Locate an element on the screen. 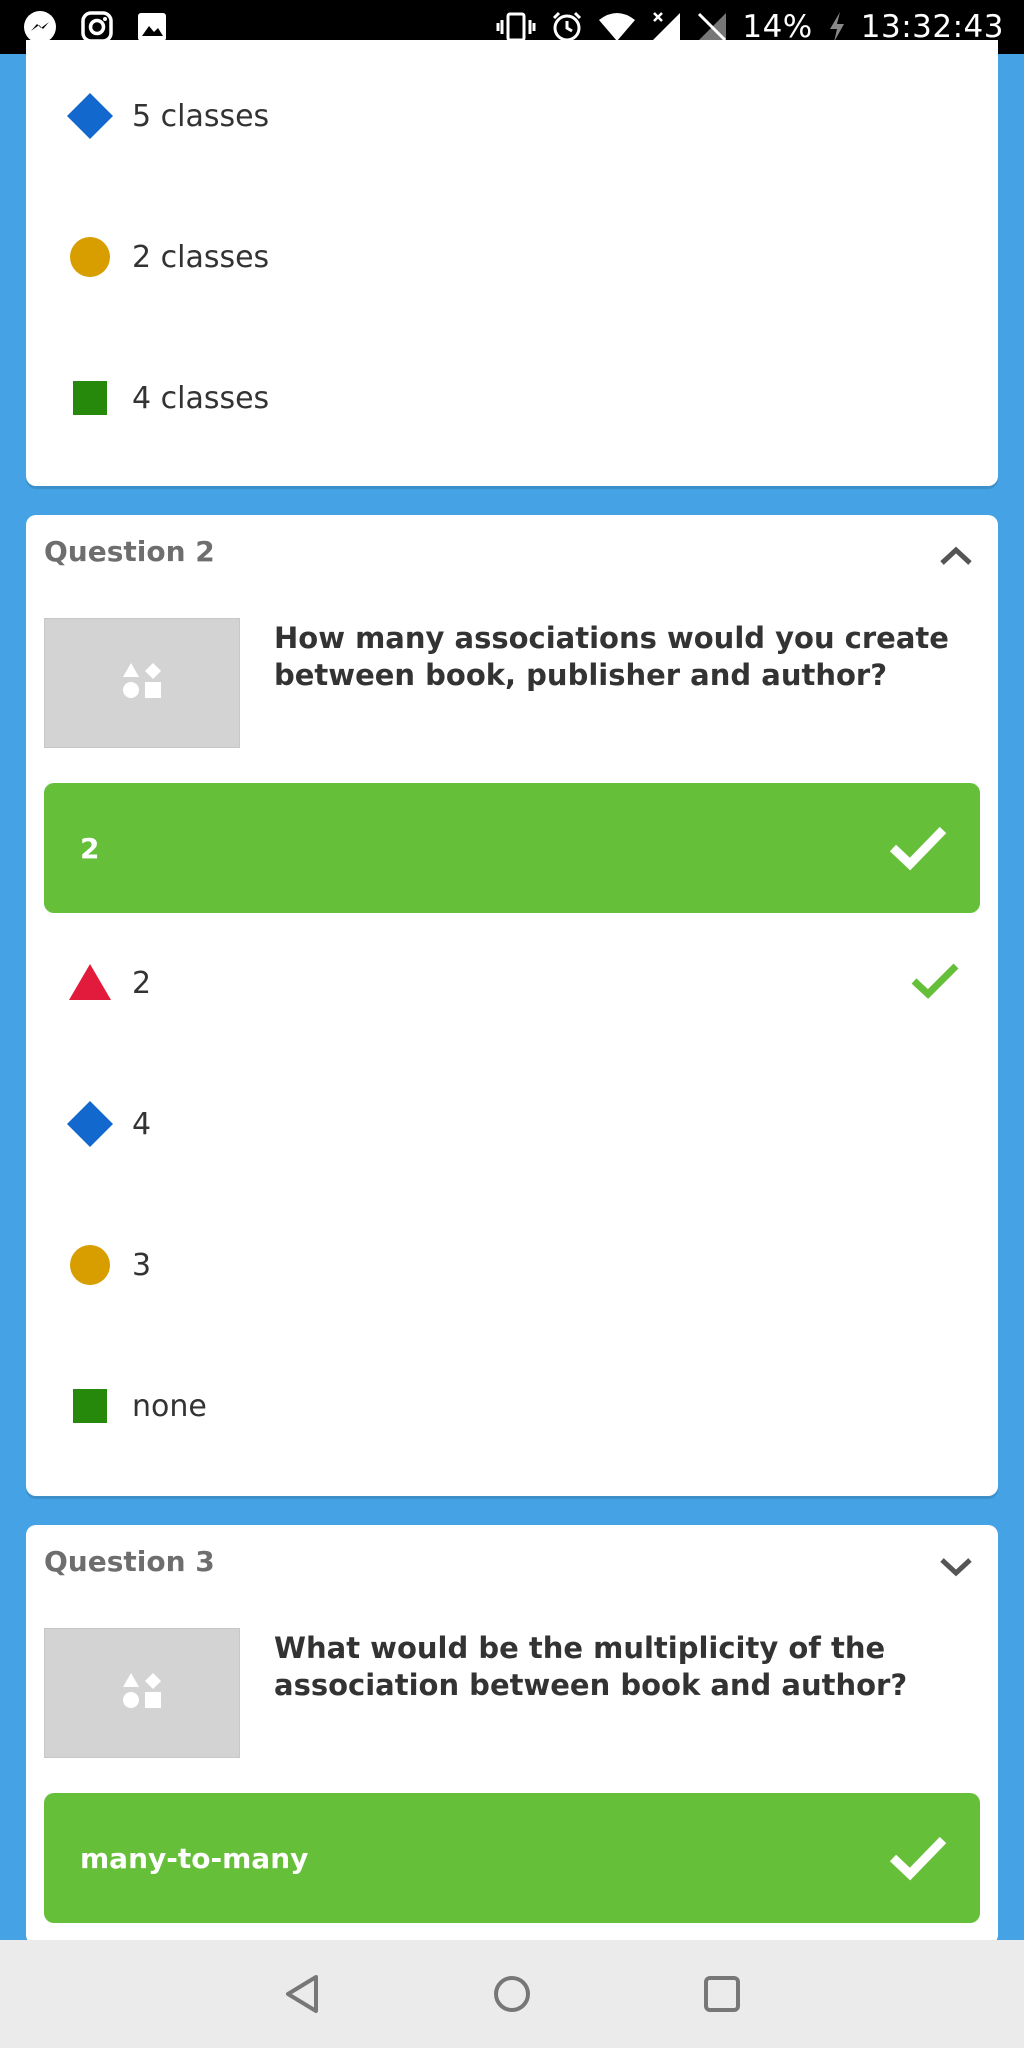 The image size is (1024, 2048). back-icon is located at coordinates (302, 1994).